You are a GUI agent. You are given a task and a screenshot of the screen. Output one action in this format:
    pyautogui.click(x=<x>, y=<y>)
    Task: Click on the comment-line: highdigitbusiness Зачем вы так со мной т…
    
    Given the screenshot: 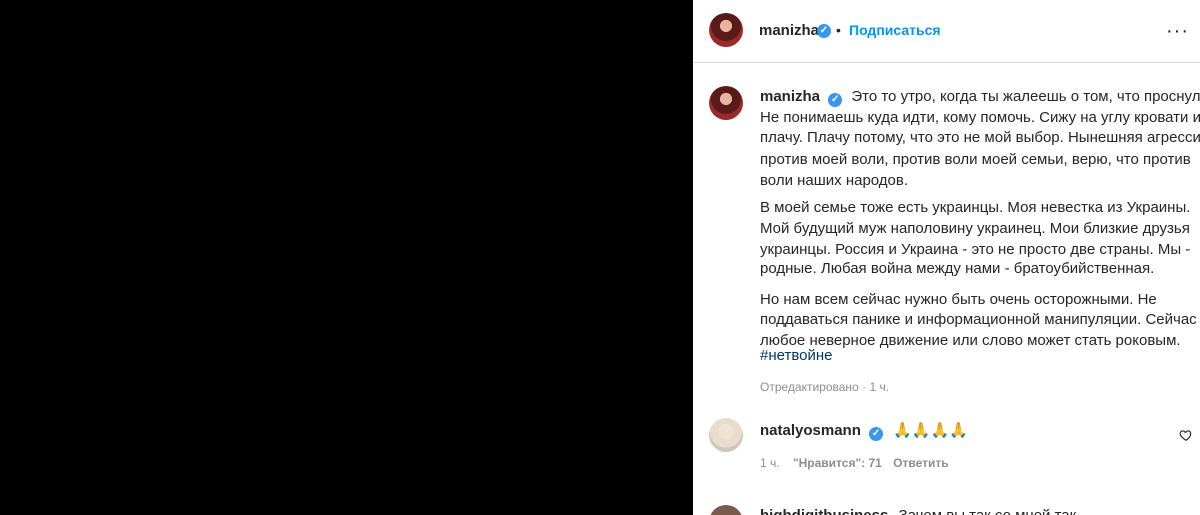 What is the action you would take?
    pyautogui.click(x=918, y=510)
    